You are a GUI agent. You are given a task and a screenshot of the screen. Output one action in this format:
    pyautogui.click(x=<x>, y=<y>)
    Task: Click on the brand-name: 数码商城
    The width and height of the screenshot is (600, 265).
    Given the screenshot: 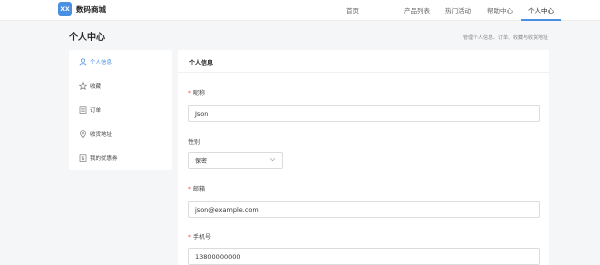 What is the action you would take?
    pyautogui.click(x=91, y=9)
    